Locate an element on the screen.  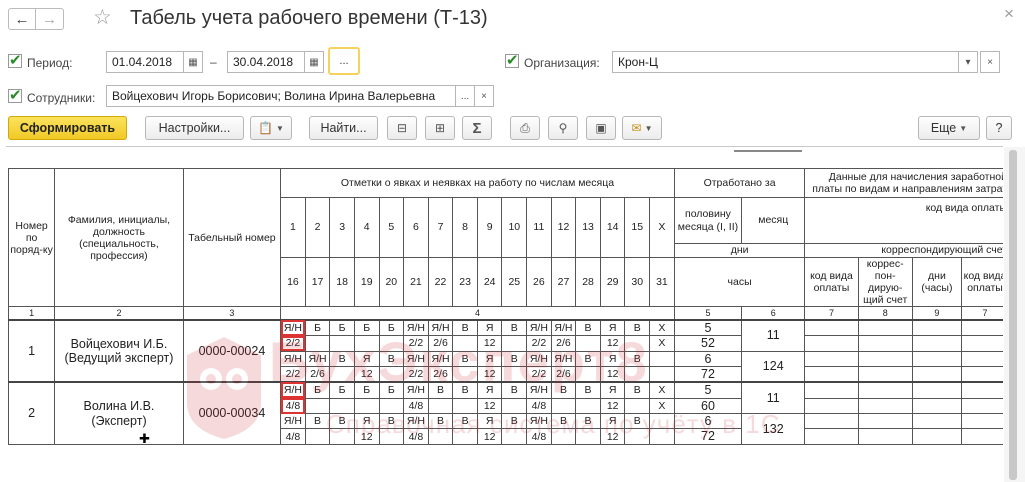
expand-groups-button: ⊞ is located at coordinates (440, 128).